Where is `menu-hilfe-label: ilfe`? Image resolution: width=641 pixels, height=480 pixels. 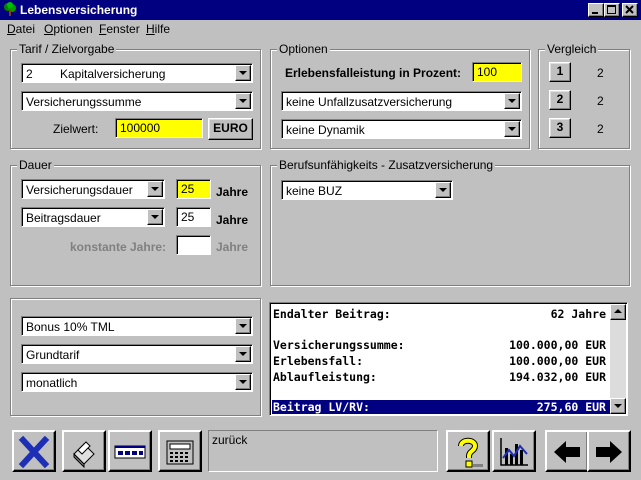
menu-hilfe-label: ilfe is located at coordinates (162, 29).